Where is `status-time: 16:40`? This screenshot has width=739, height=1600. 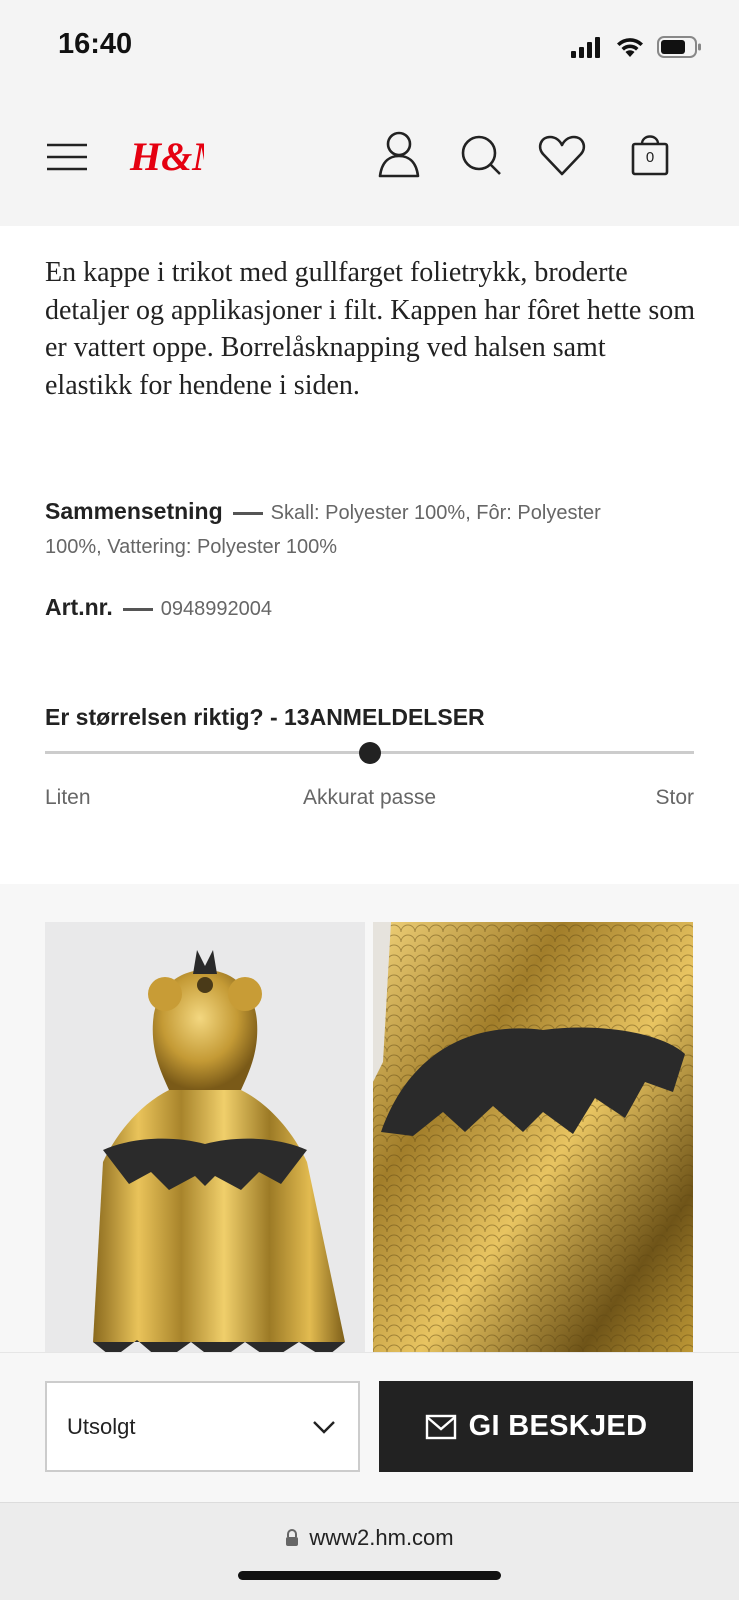 status-time: 16:40 is located at coordinates (95, 44).